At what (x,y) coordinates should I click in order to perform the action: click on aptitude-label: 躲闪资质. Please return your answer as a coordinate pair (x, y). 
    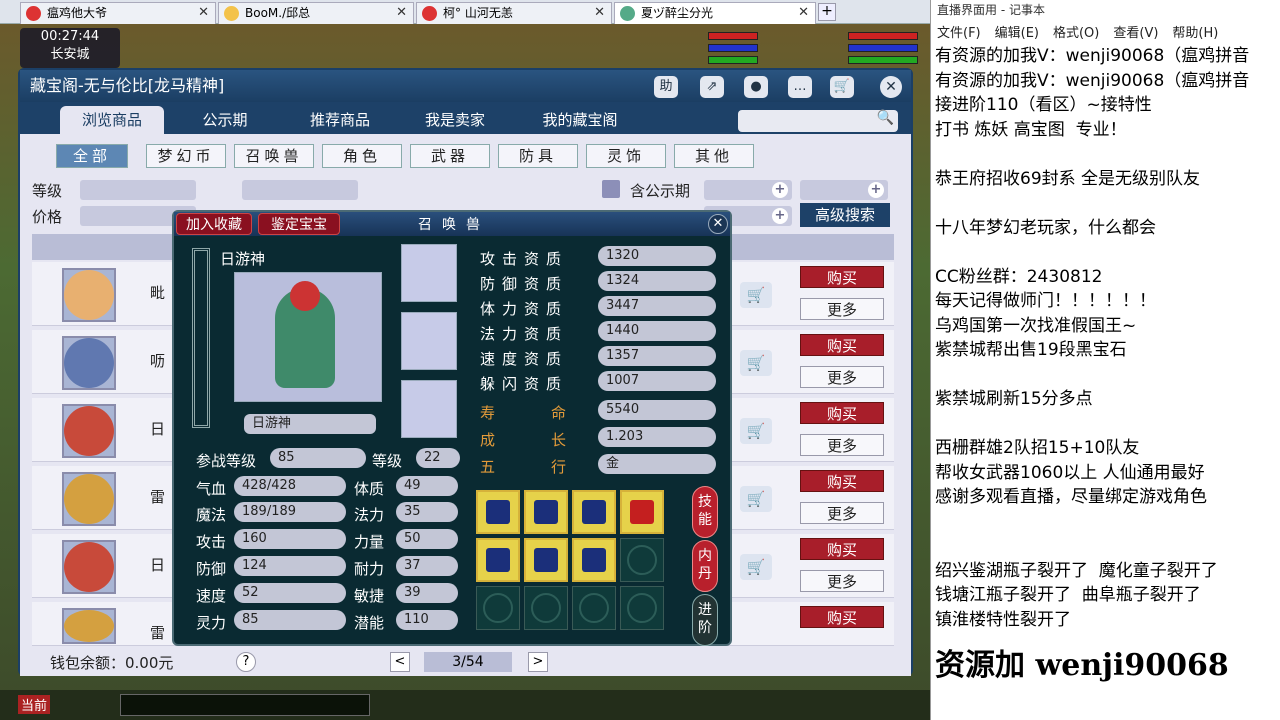
    Looking at the image, I should click on (524, 384).